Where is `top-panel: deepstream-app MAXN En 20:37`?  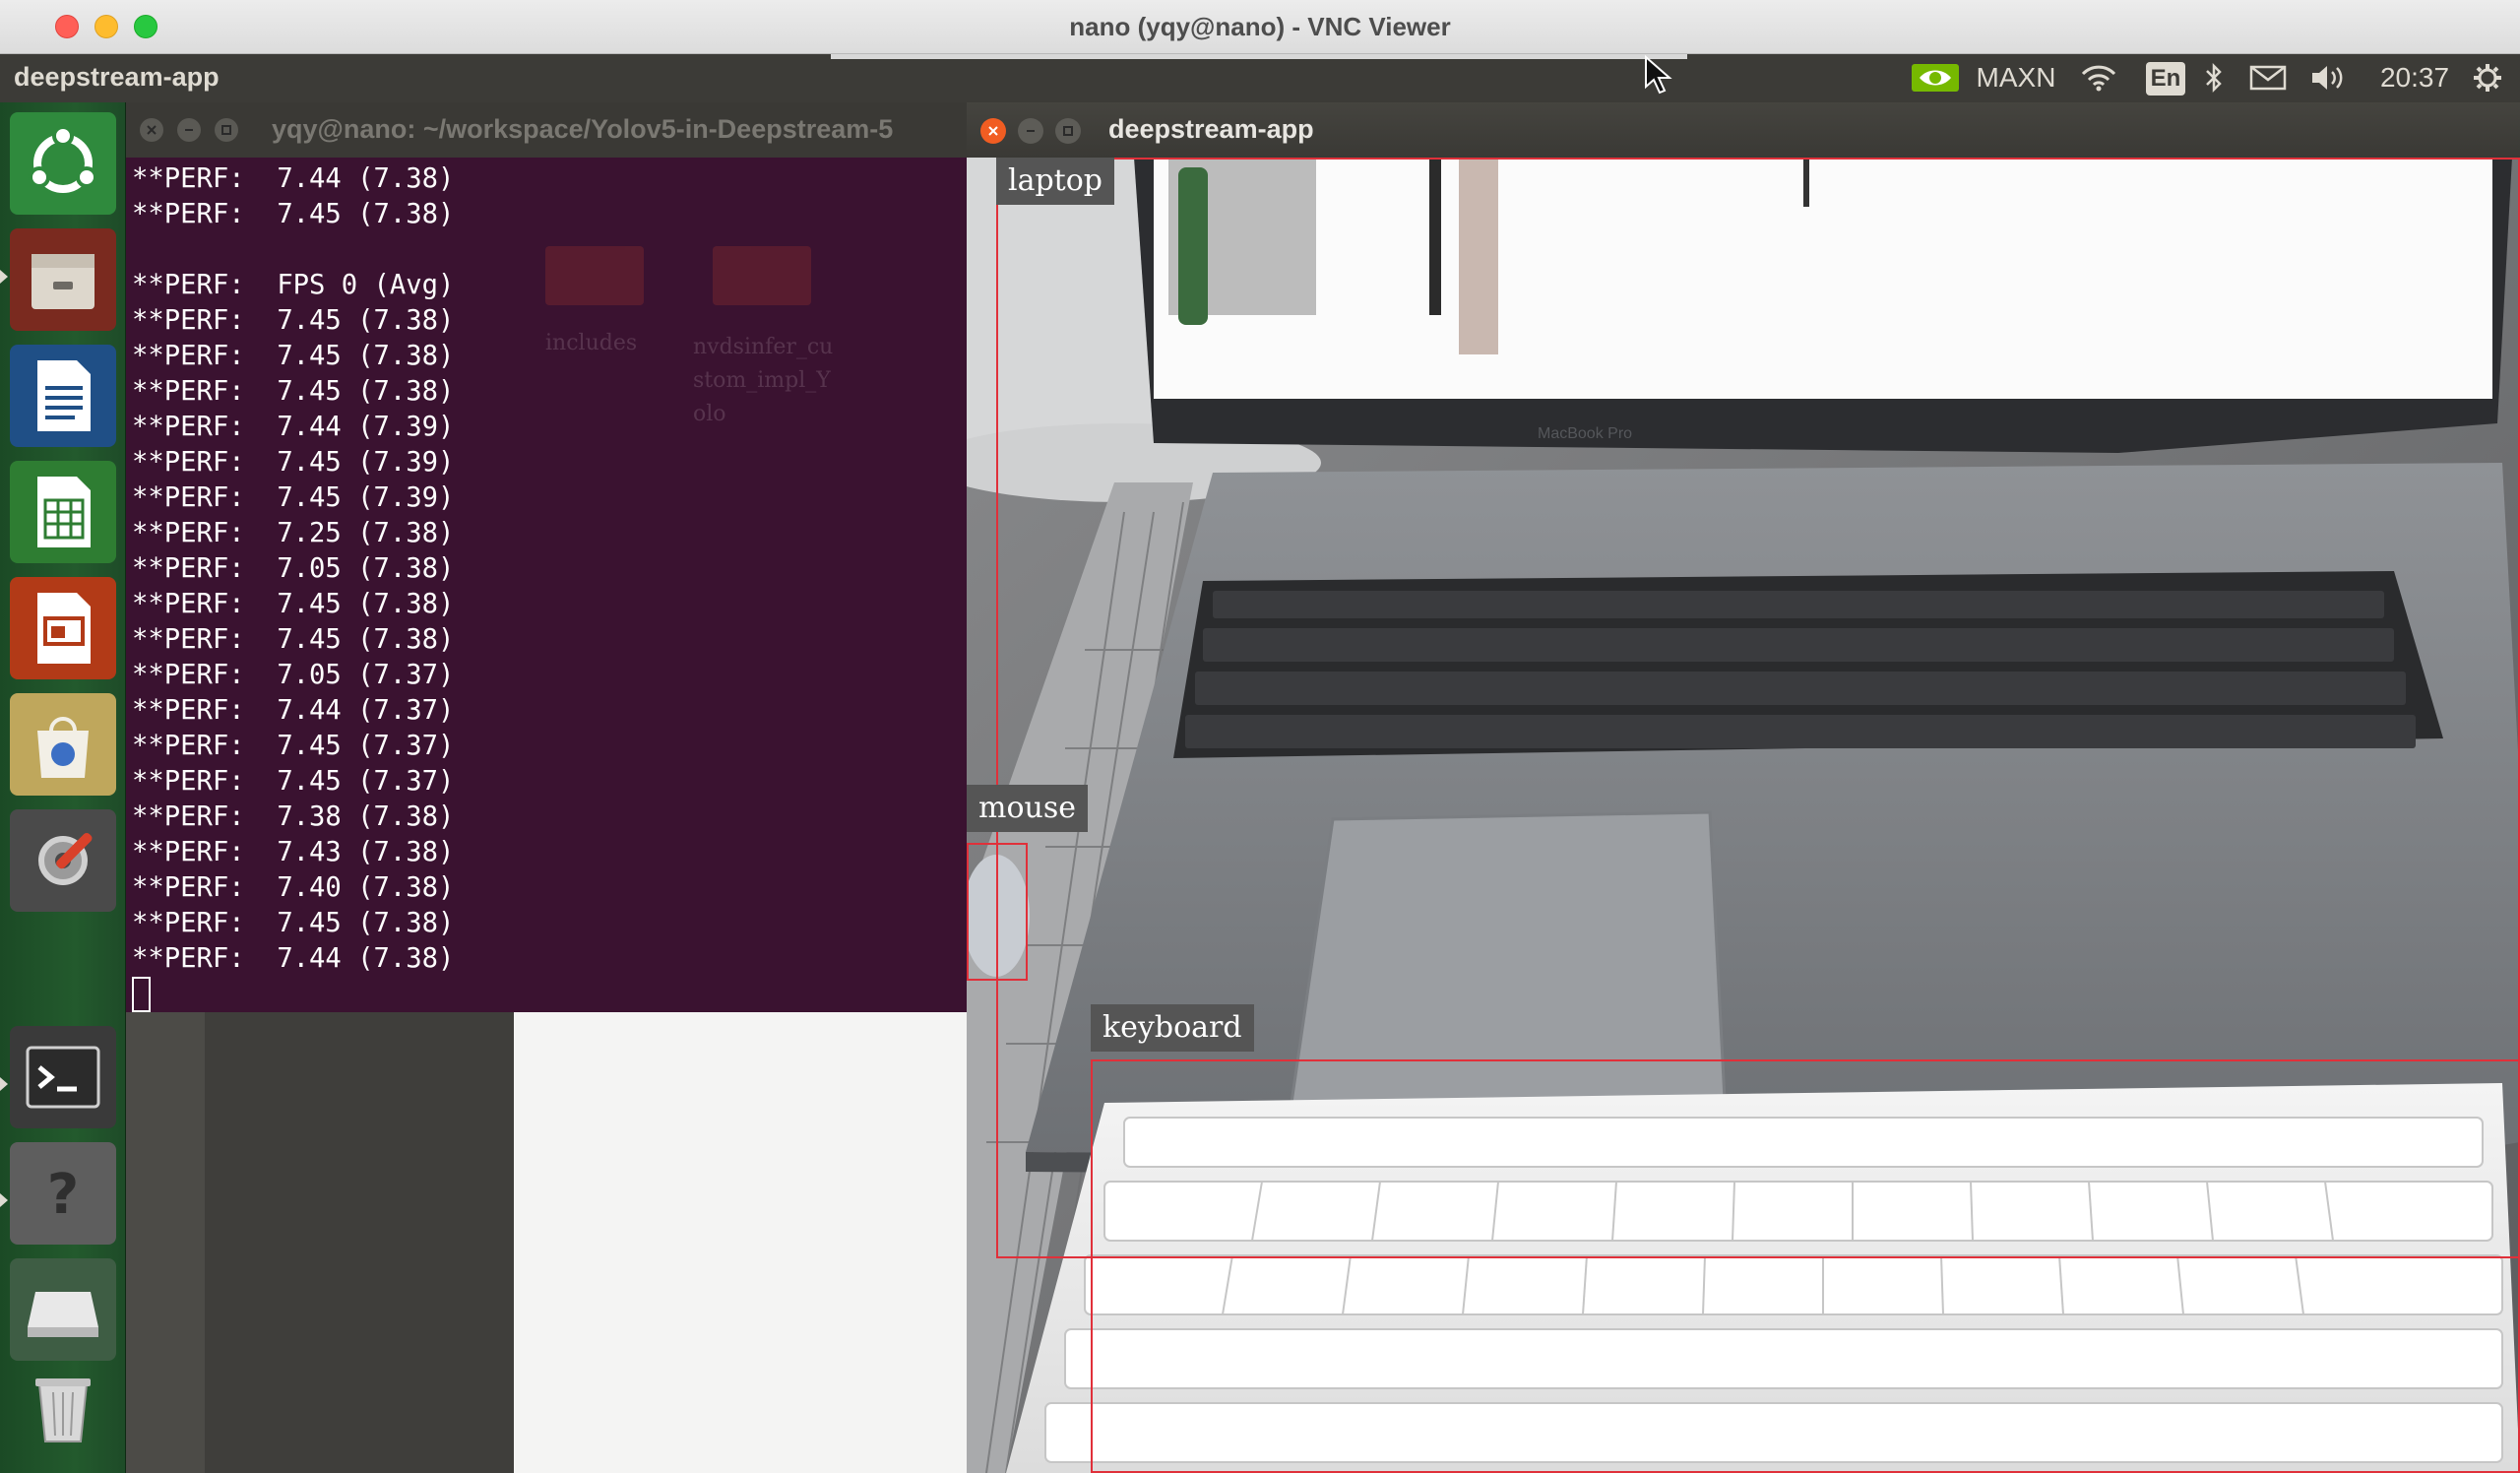
top-panel: deepstream-app MAXN En 20:37 is located at coordinates (1260, 78).